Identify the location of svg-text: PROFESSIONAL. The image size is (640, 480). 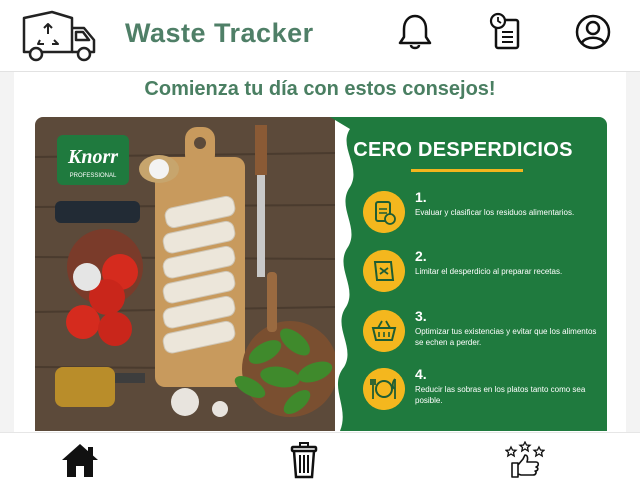
(93, 176).